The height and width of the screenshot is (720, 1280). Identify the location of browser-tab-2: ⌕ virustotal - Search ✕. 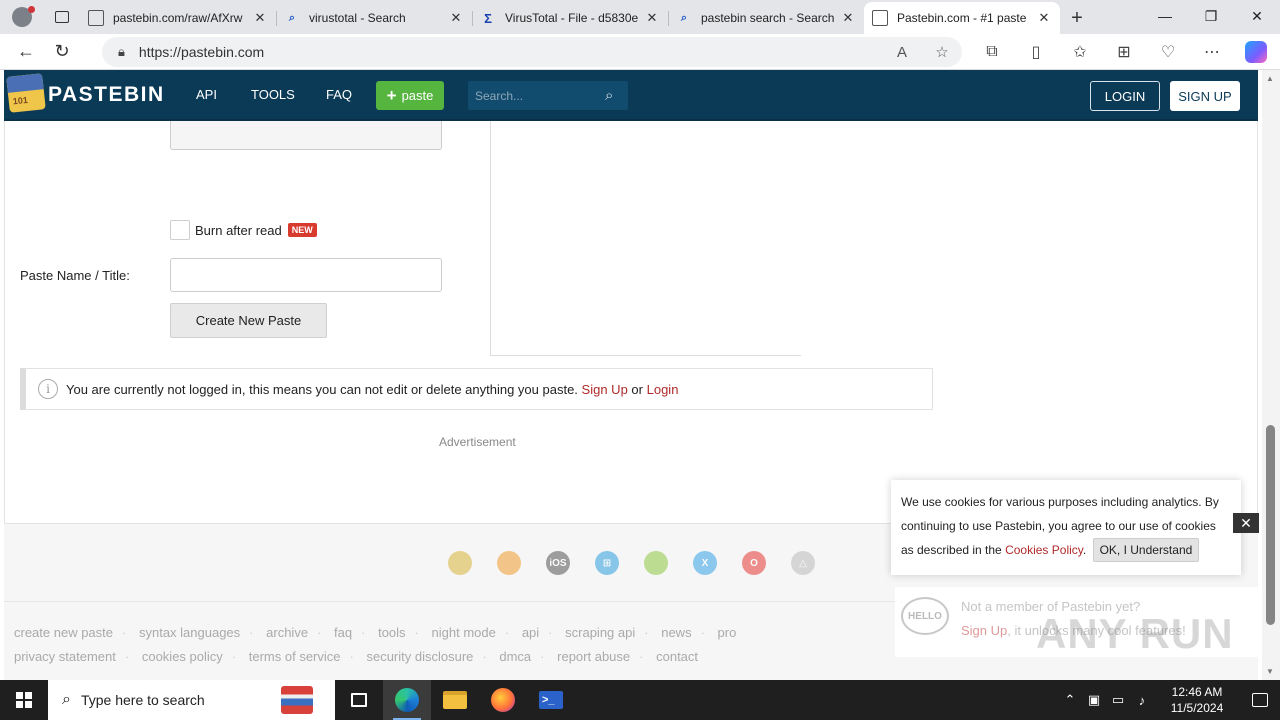
(374, 18).